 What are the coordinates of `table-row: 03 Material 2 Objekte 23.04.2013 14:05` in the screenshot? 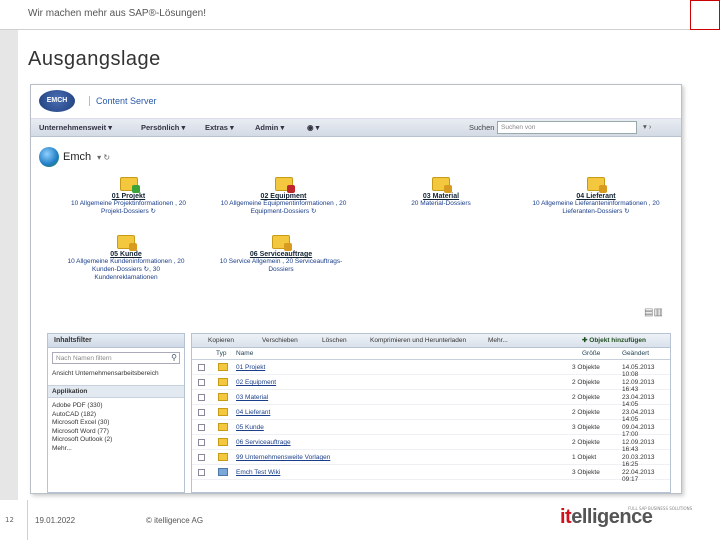 It's located at (431, 399).